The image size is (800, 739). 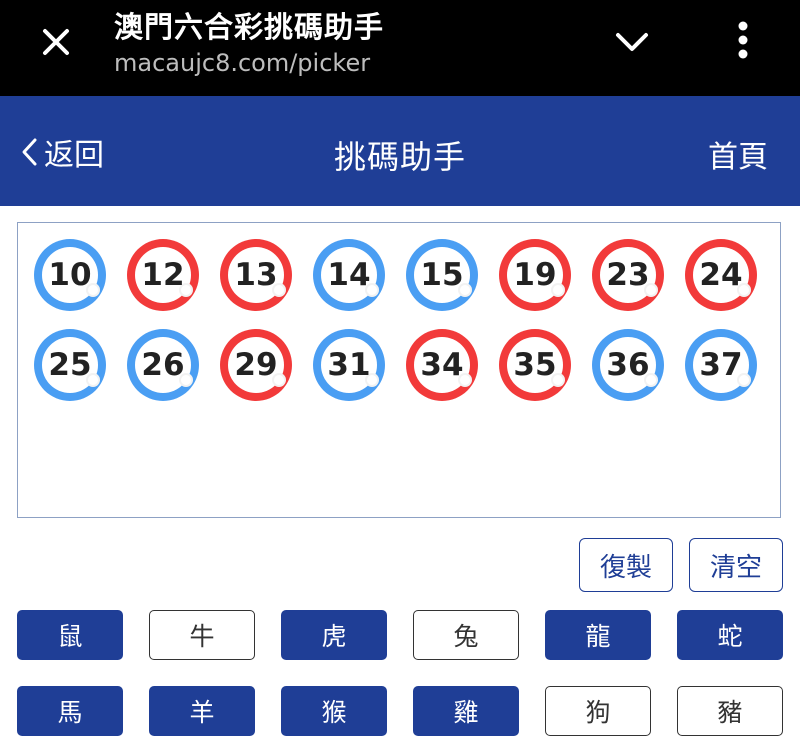 I want to click on number-ball: 13, so click(x=256, y=275).